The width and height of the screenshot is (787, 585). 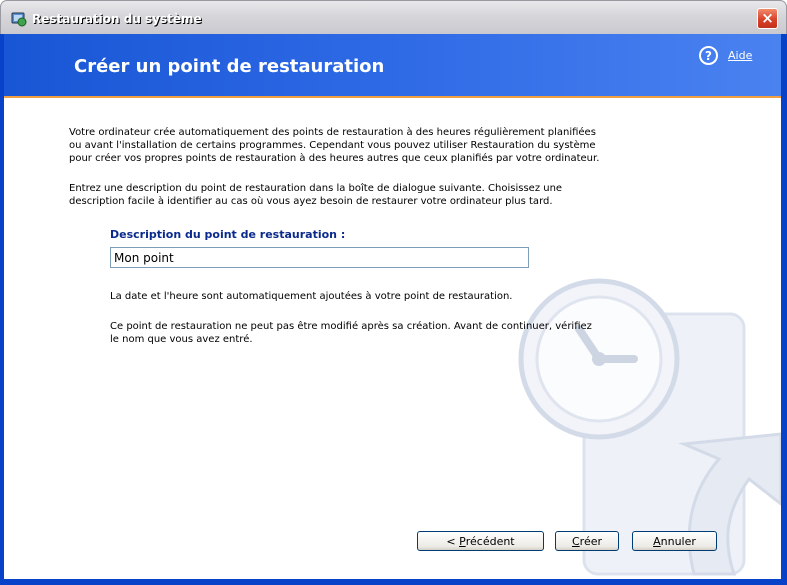 I want to click on header-divider, so click(x=392, y=97).